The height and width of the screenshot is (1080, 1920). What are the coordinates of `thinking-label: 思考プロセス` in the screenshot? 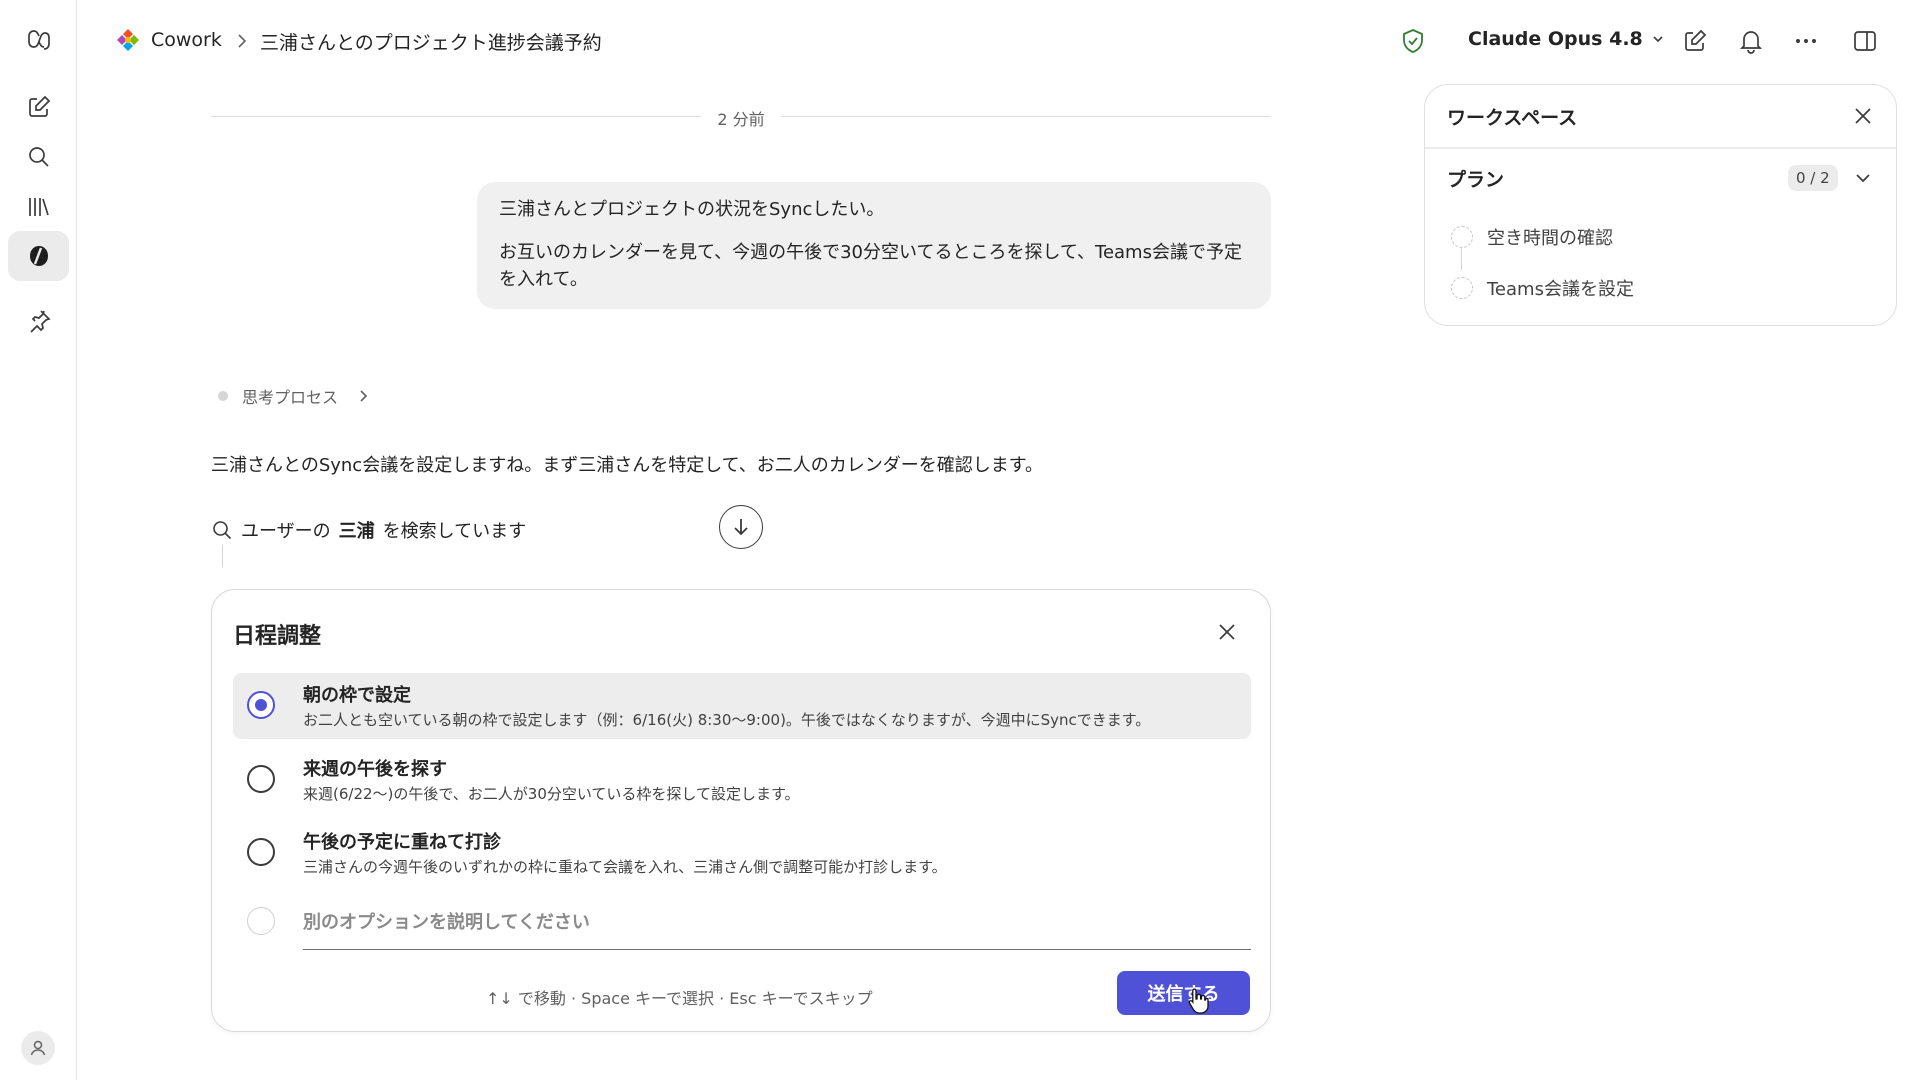 It's located at (290, 397).